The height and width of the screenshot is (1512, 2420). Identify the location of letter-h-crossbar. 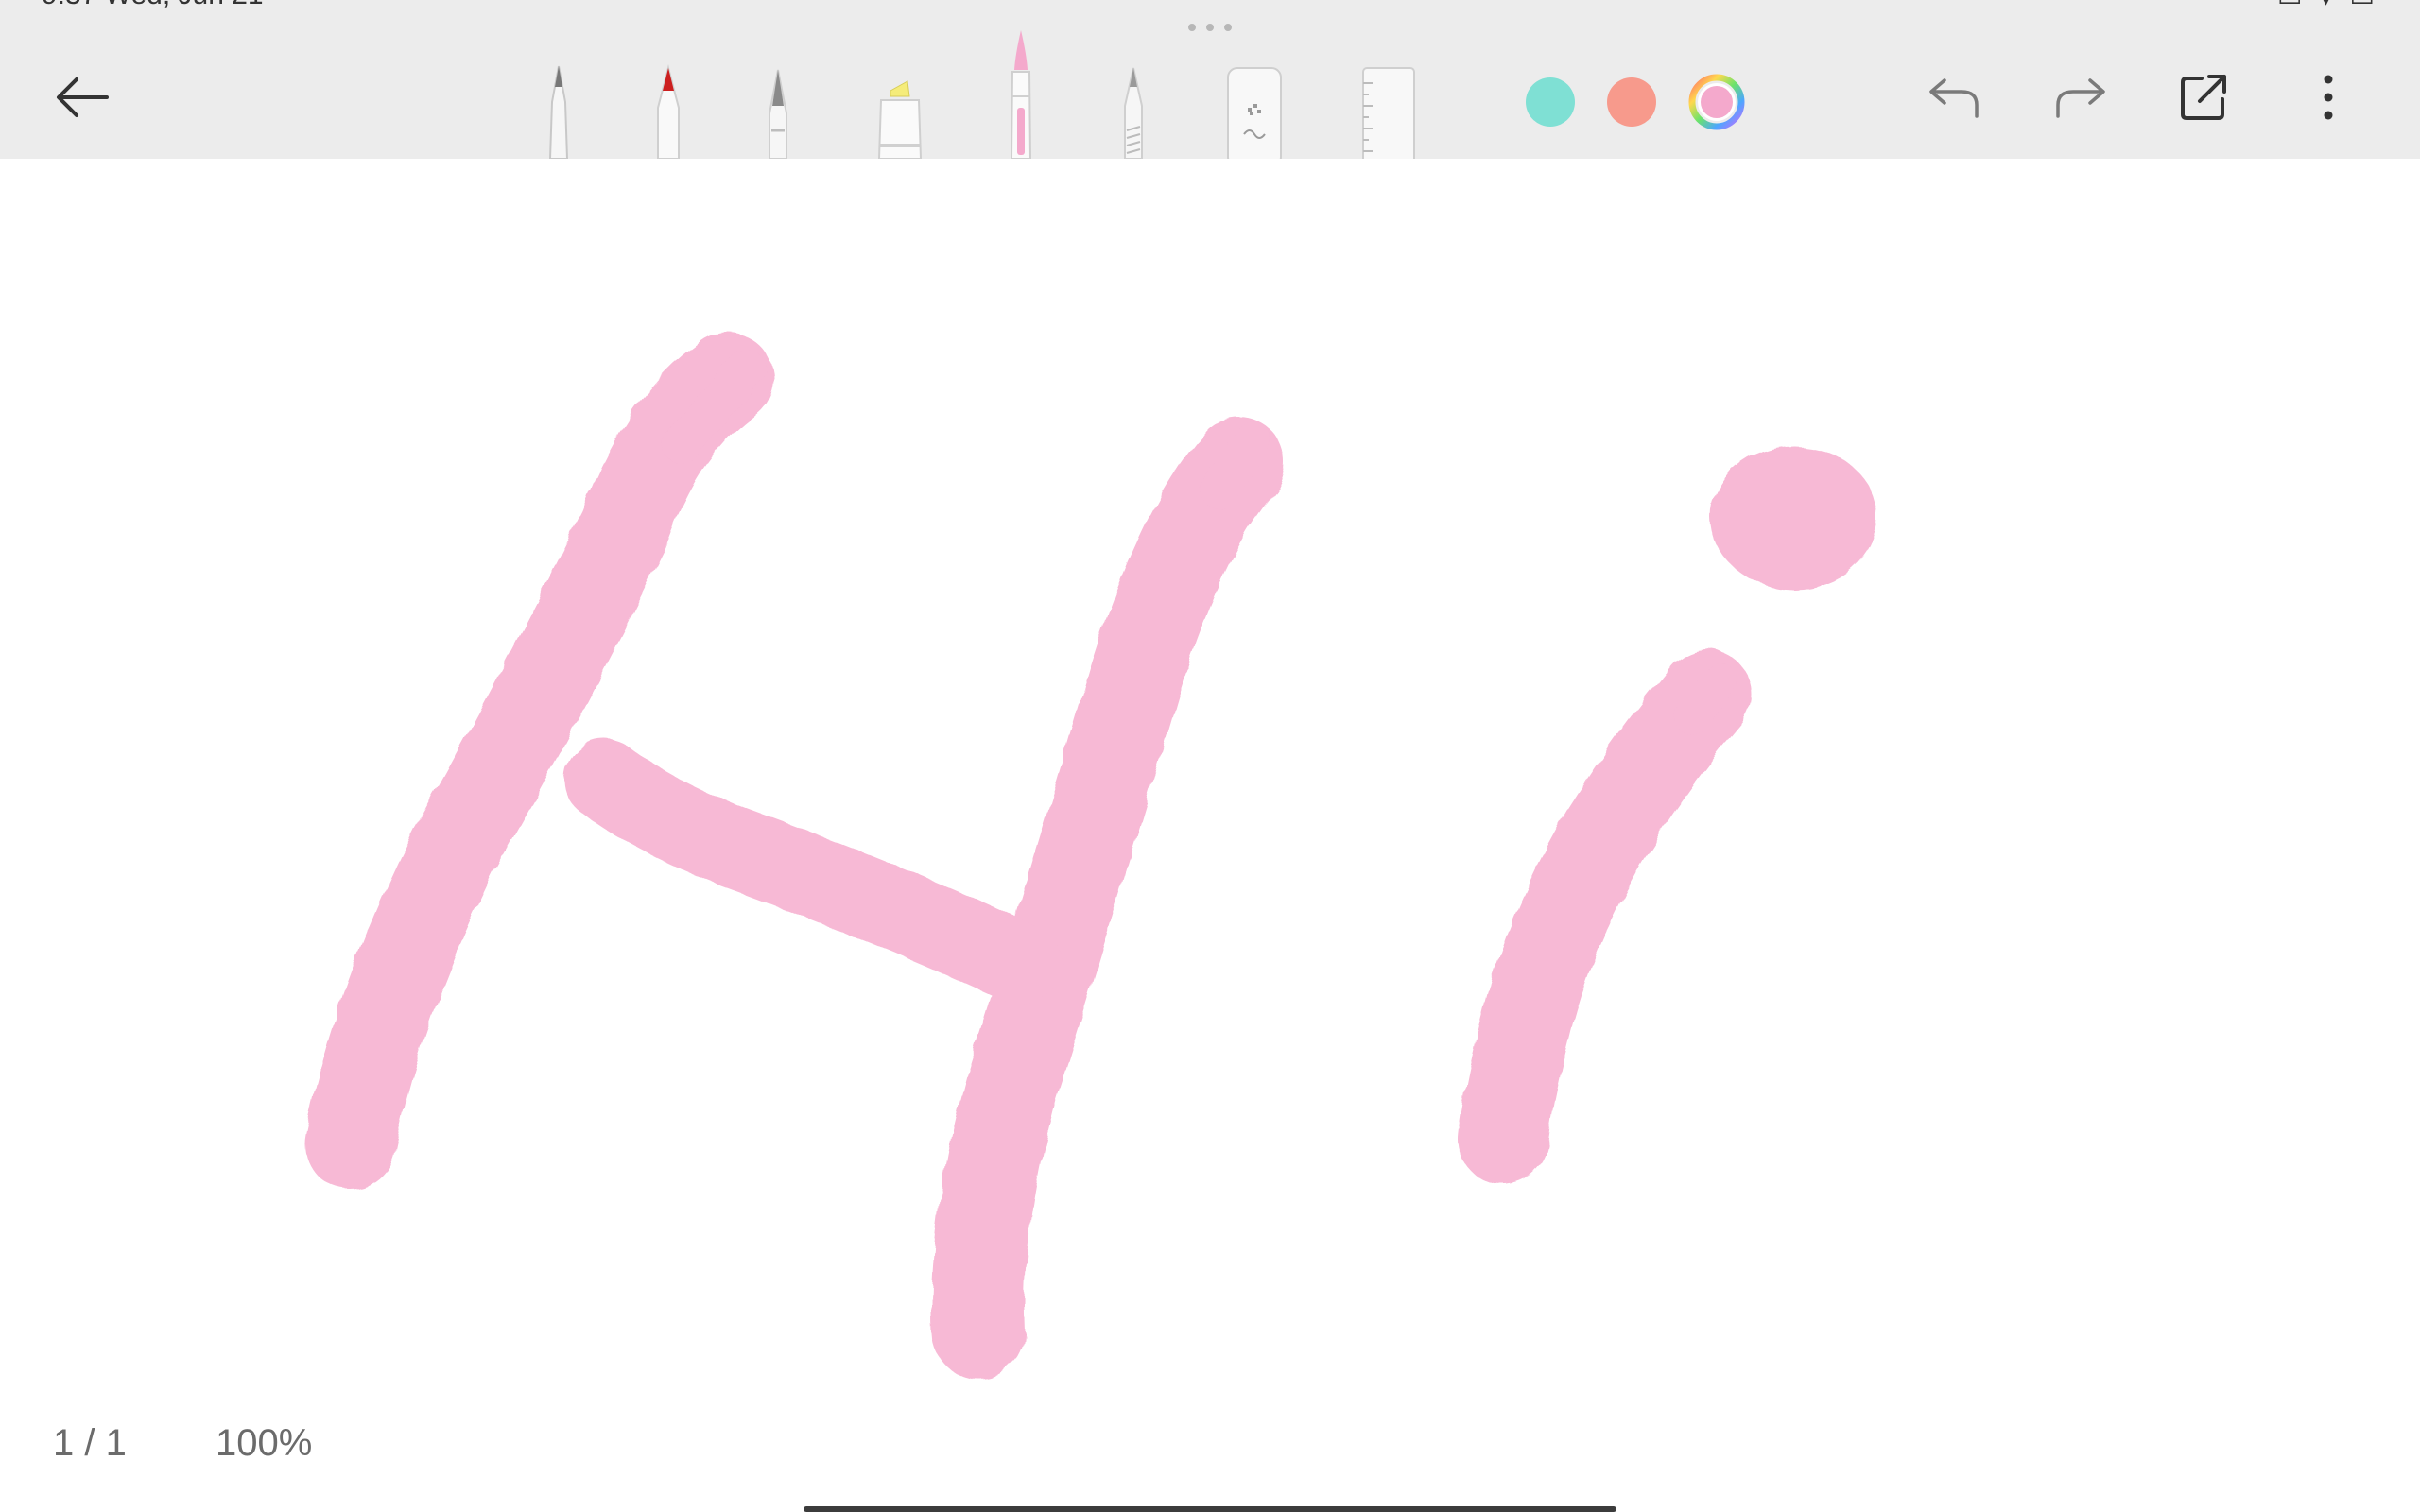
(813, 872).